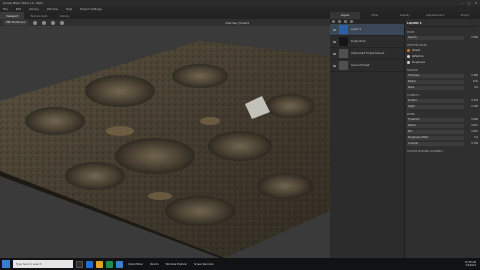 This screenshot has width=480, height=270. I want to click on section-mode: MODE, so click(411, 32).